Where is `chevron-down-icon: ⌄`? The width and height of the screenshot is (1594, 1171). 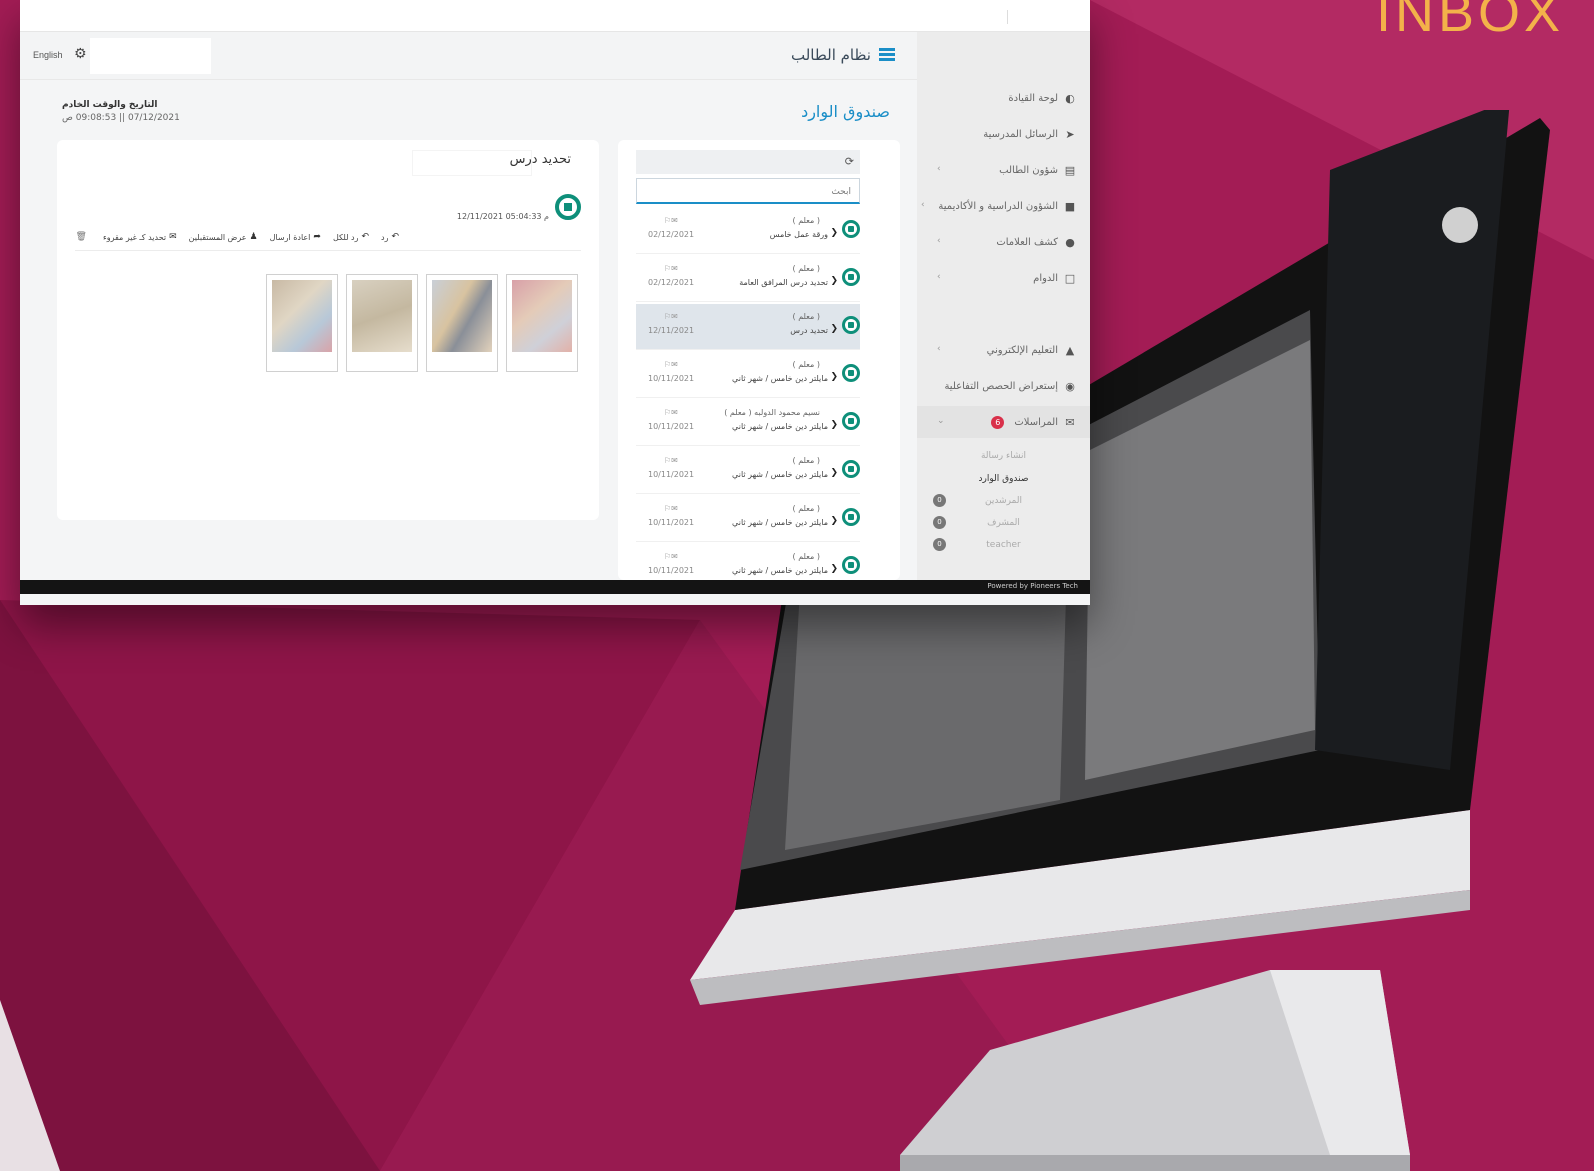
chevron-down-icon: ⌄ is located at coordinates (941, 421).